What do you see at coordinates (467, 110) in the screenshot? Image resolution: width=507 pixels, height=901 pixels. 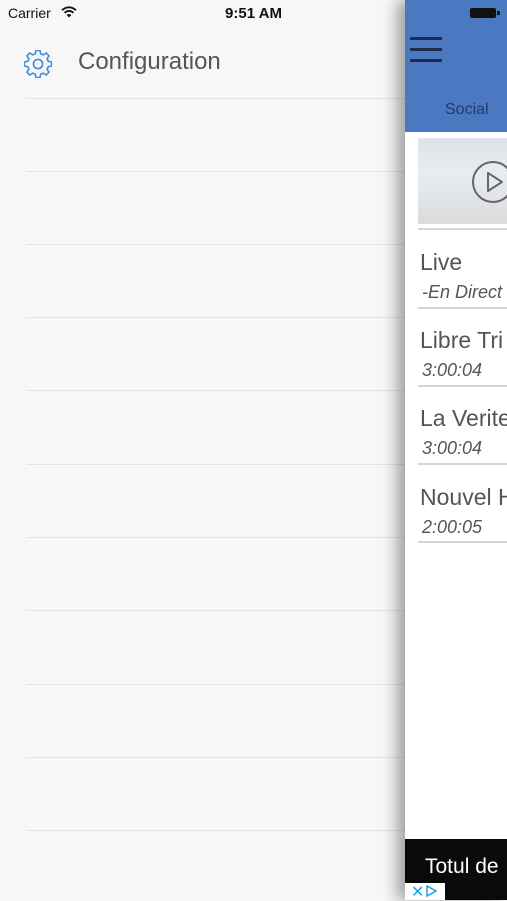 I see `tab-social: Social` at bounding box center [467, 110].